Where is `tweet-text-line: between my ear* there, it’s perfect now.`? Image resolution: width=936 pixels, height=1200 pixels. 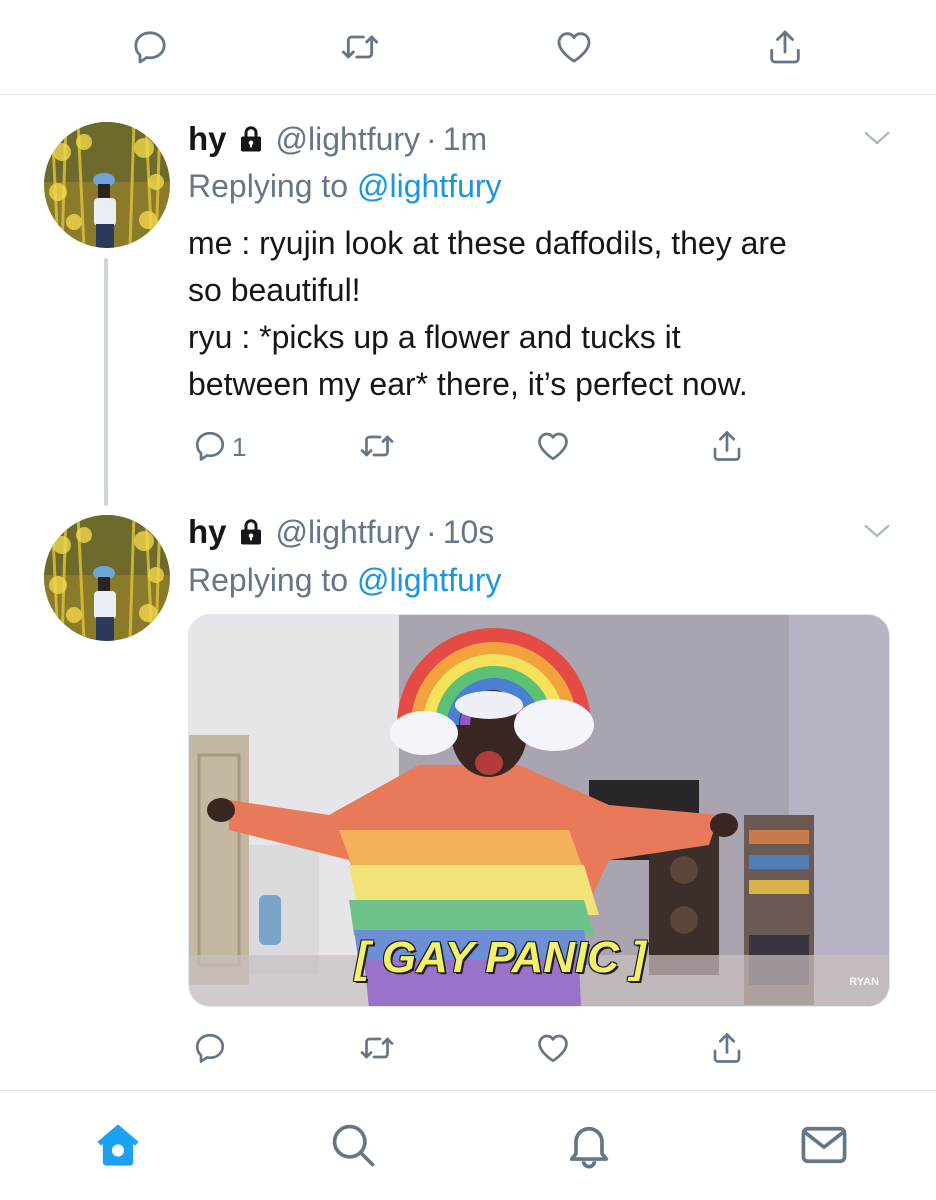 tweet-text-line: between my ear* there, it’s perfect now. is located at coordinates (468, 384).